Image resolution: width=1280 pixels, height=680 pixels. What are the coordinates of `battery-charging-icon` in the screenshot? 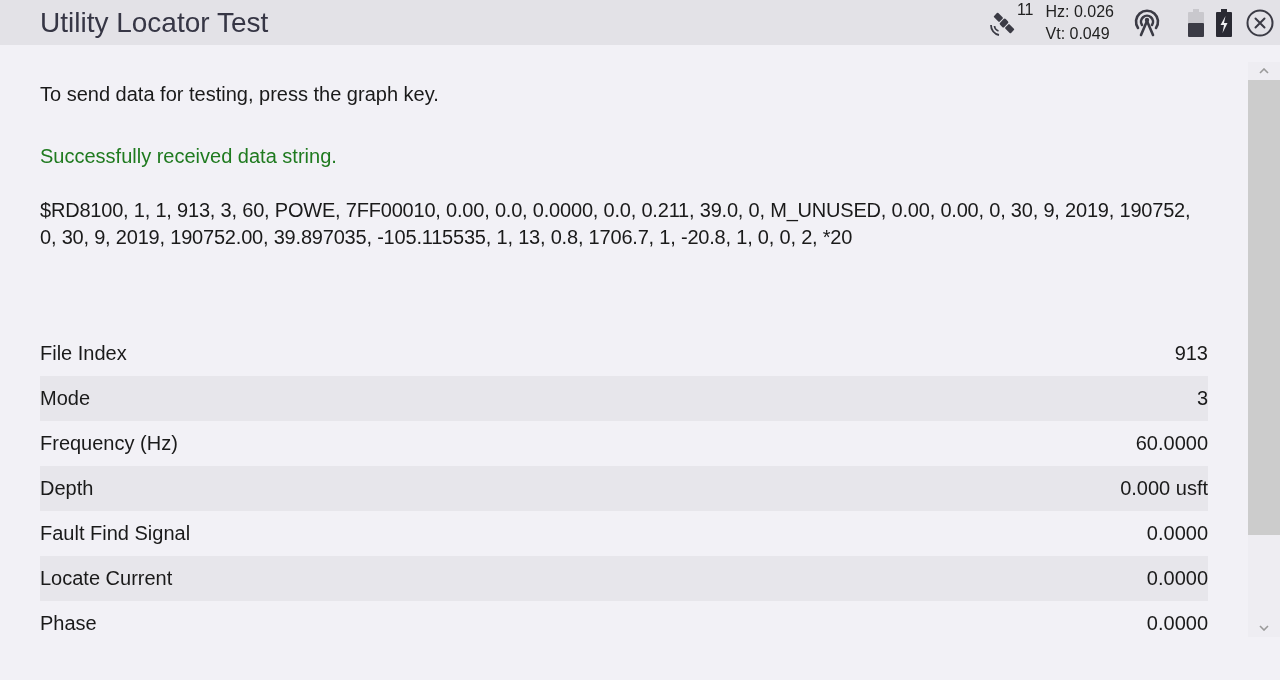 It's located at (1224, 22).